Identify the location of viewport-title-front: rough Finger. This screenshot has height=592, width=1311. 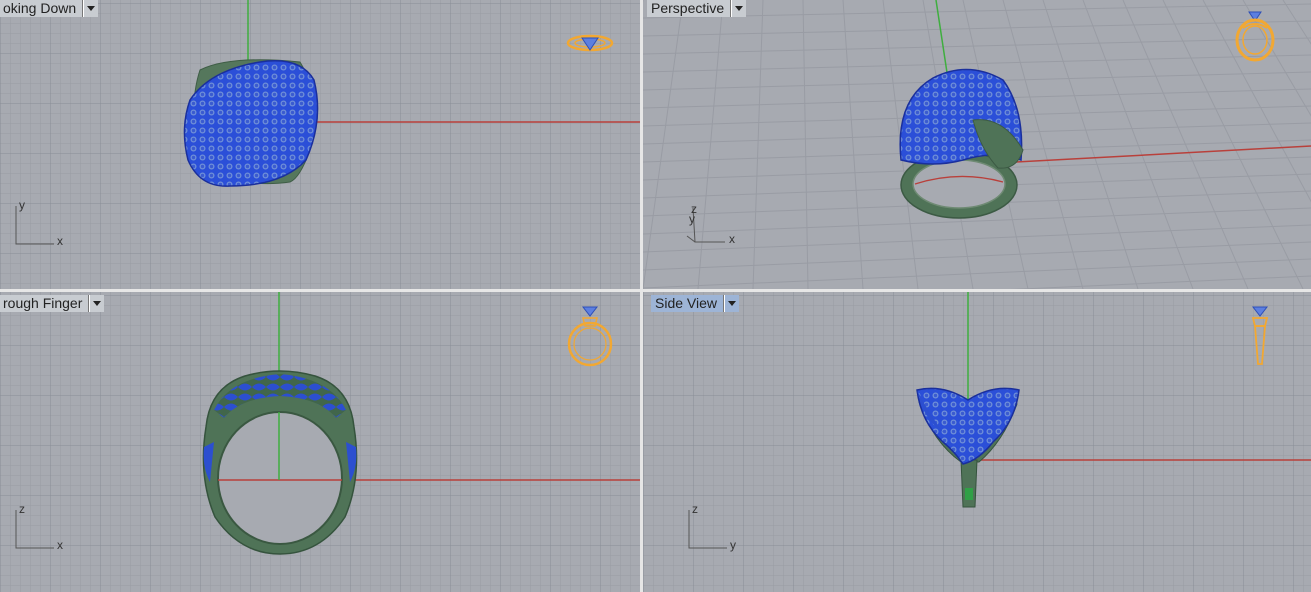
(52, 303).